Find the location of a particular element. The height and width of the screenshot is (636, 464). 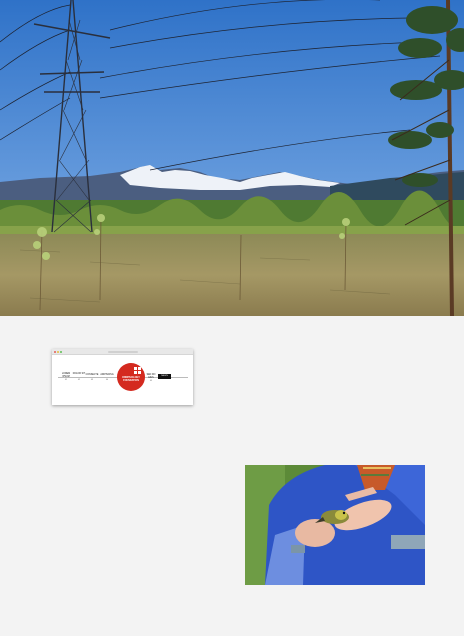

menu-item-4: ADIPISCING is located at coordinates (107, 375).